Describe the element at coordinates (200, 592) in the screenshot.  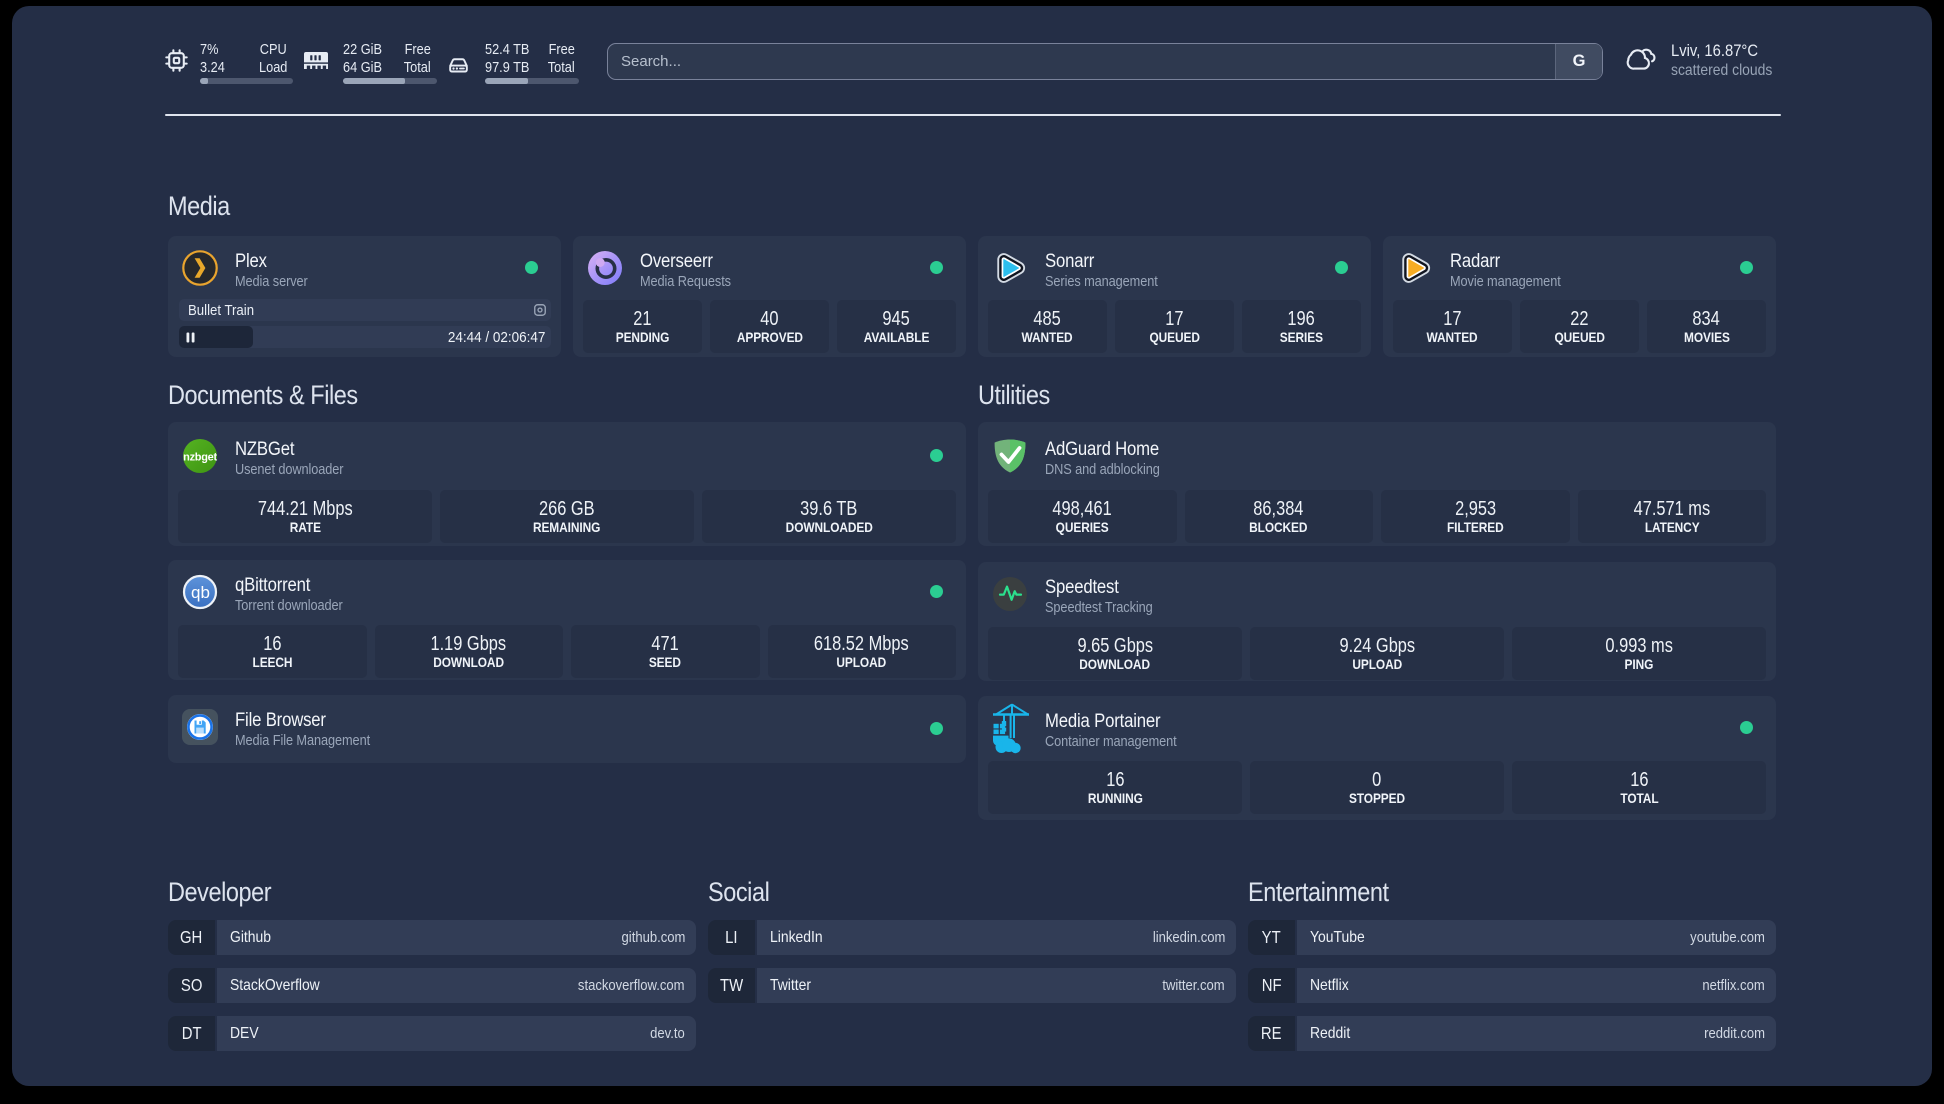
I see `svg-text: qb` at that location.